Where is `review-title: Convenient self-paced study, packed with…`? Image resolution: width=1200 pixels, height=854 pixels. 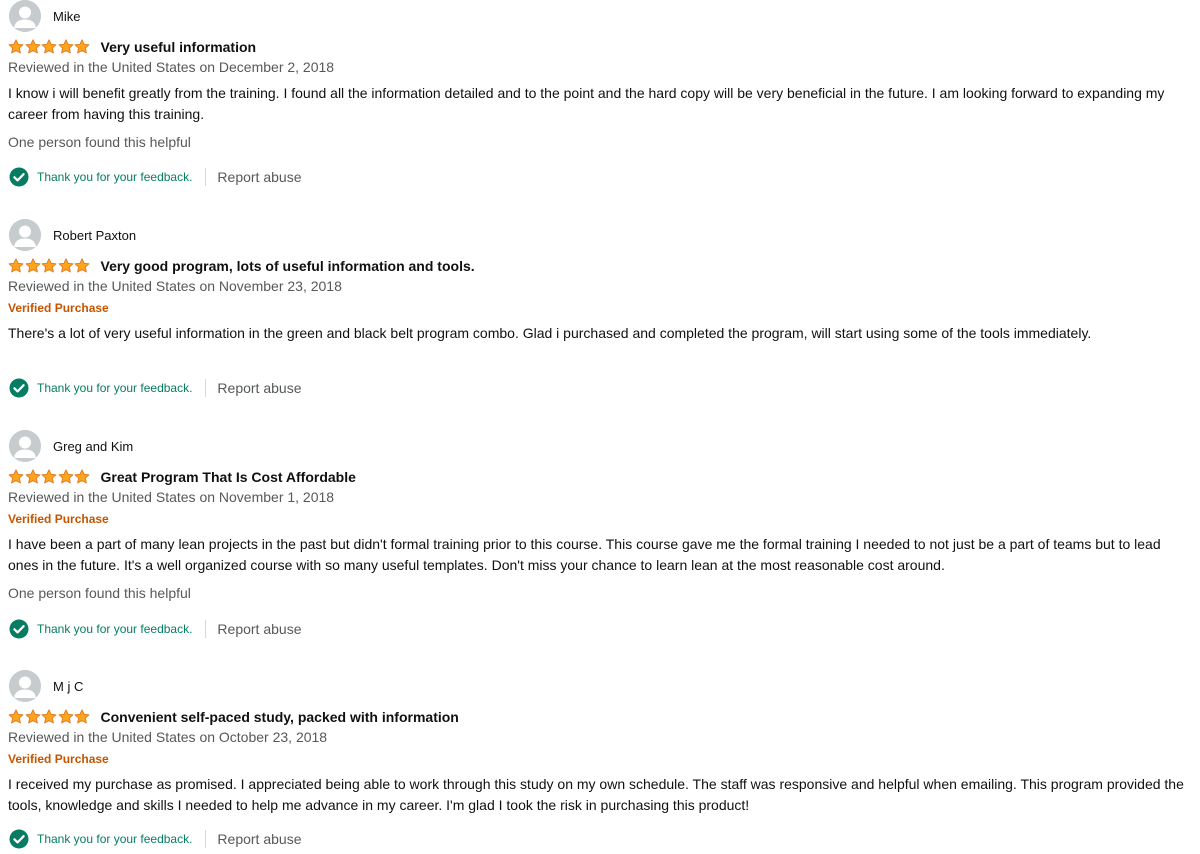
review-title: Convenient self-paced study, packed with… is located at coordinates (280, 717).